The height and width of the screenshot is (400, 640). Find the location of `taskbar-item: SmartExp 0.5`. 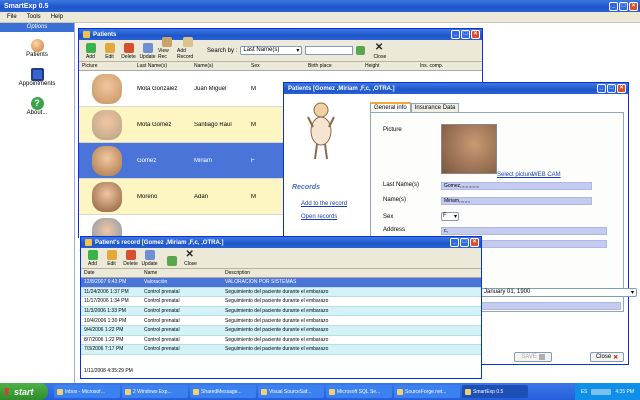

taskbar-item: SmartExp 0.5 is located at coordinates (495, 391).